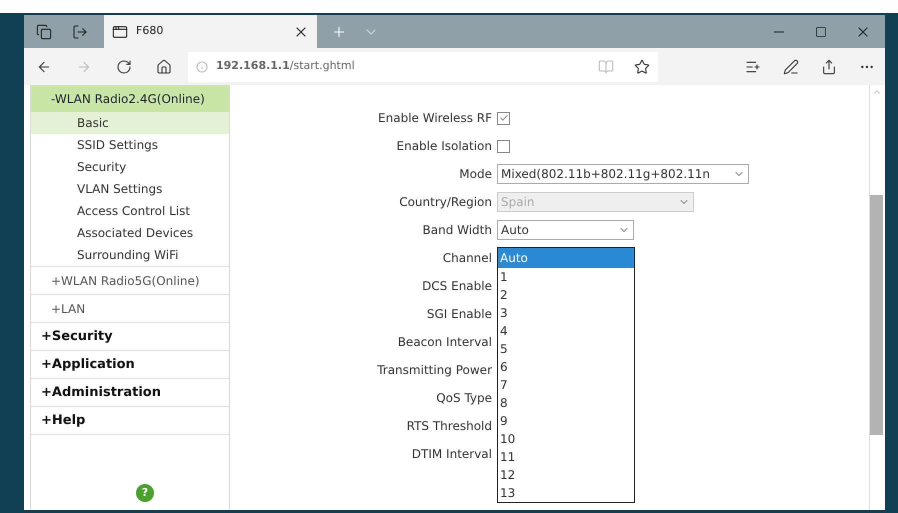 The width and height of the screenshot is (898, 513). I want to click on sidebar-group: -WLAN Radio2.4G(Online), so click(130, 98).